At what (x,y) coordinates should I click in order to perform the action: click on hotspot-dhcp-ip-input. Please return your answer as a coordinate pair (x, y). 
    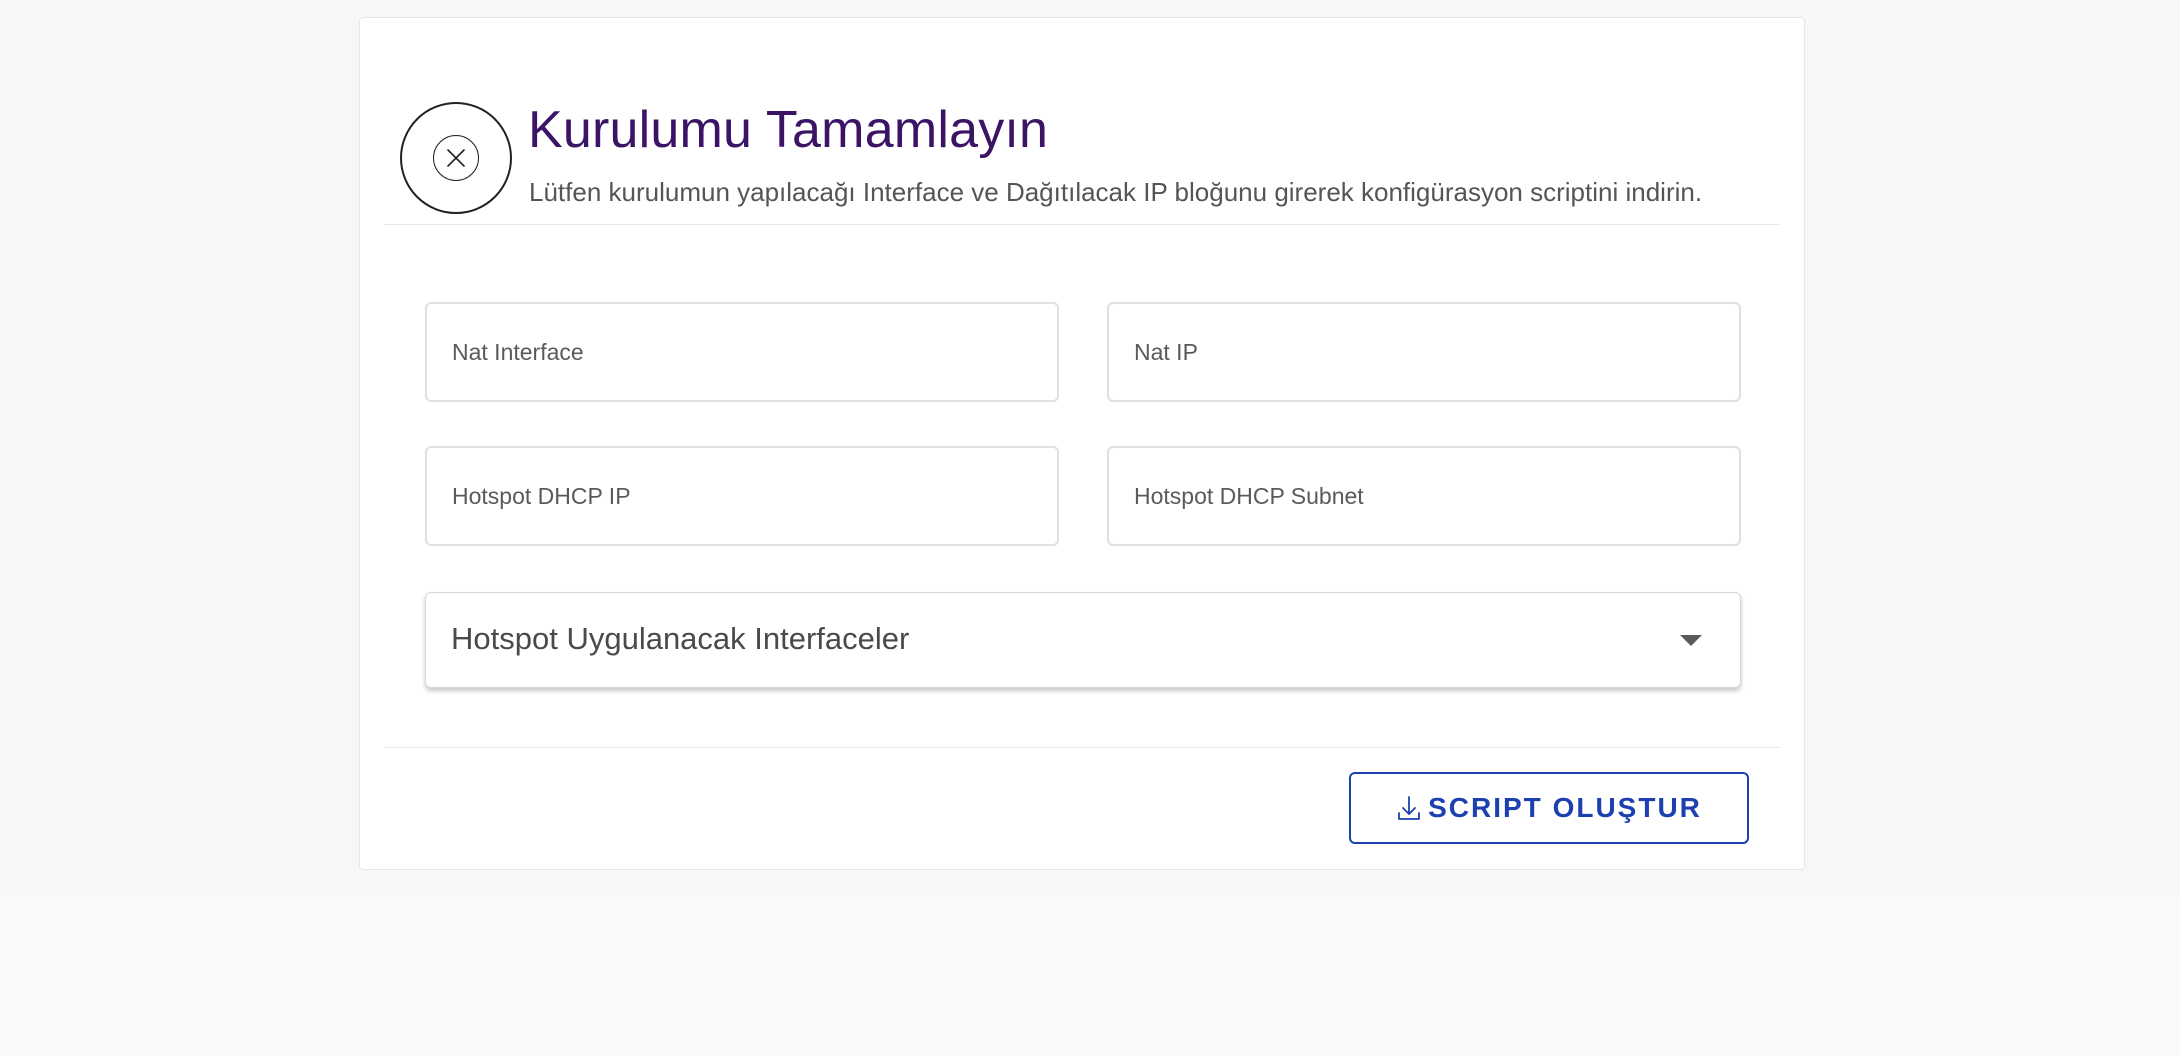
    Looking at the image, I should click on (742, 496).